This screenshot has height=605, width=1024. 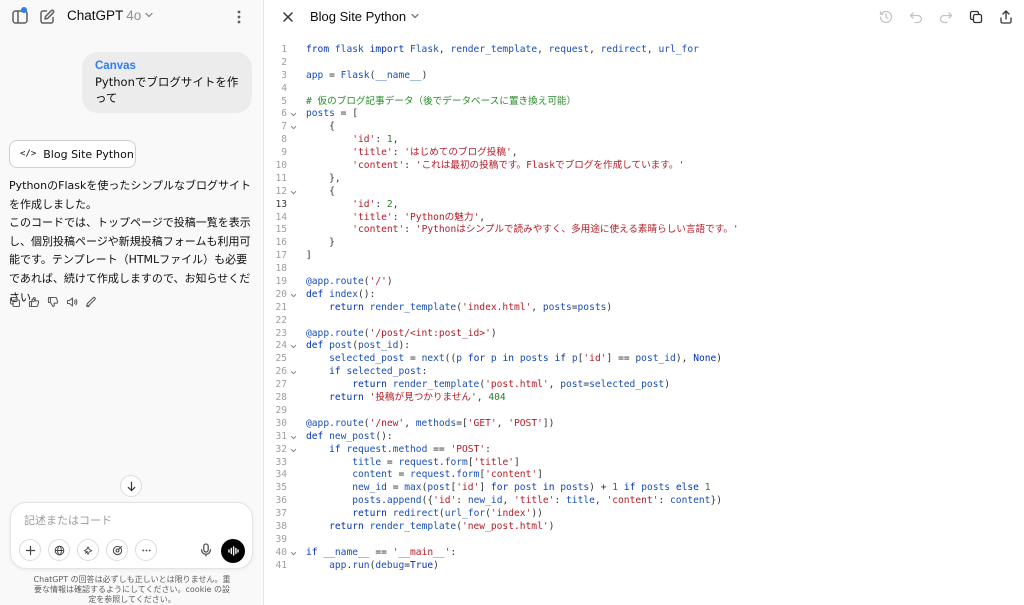 What do you see at coordinates (281, 243) in the screenshot?
I see `line-number: 16` at bounding box center [281, 243].